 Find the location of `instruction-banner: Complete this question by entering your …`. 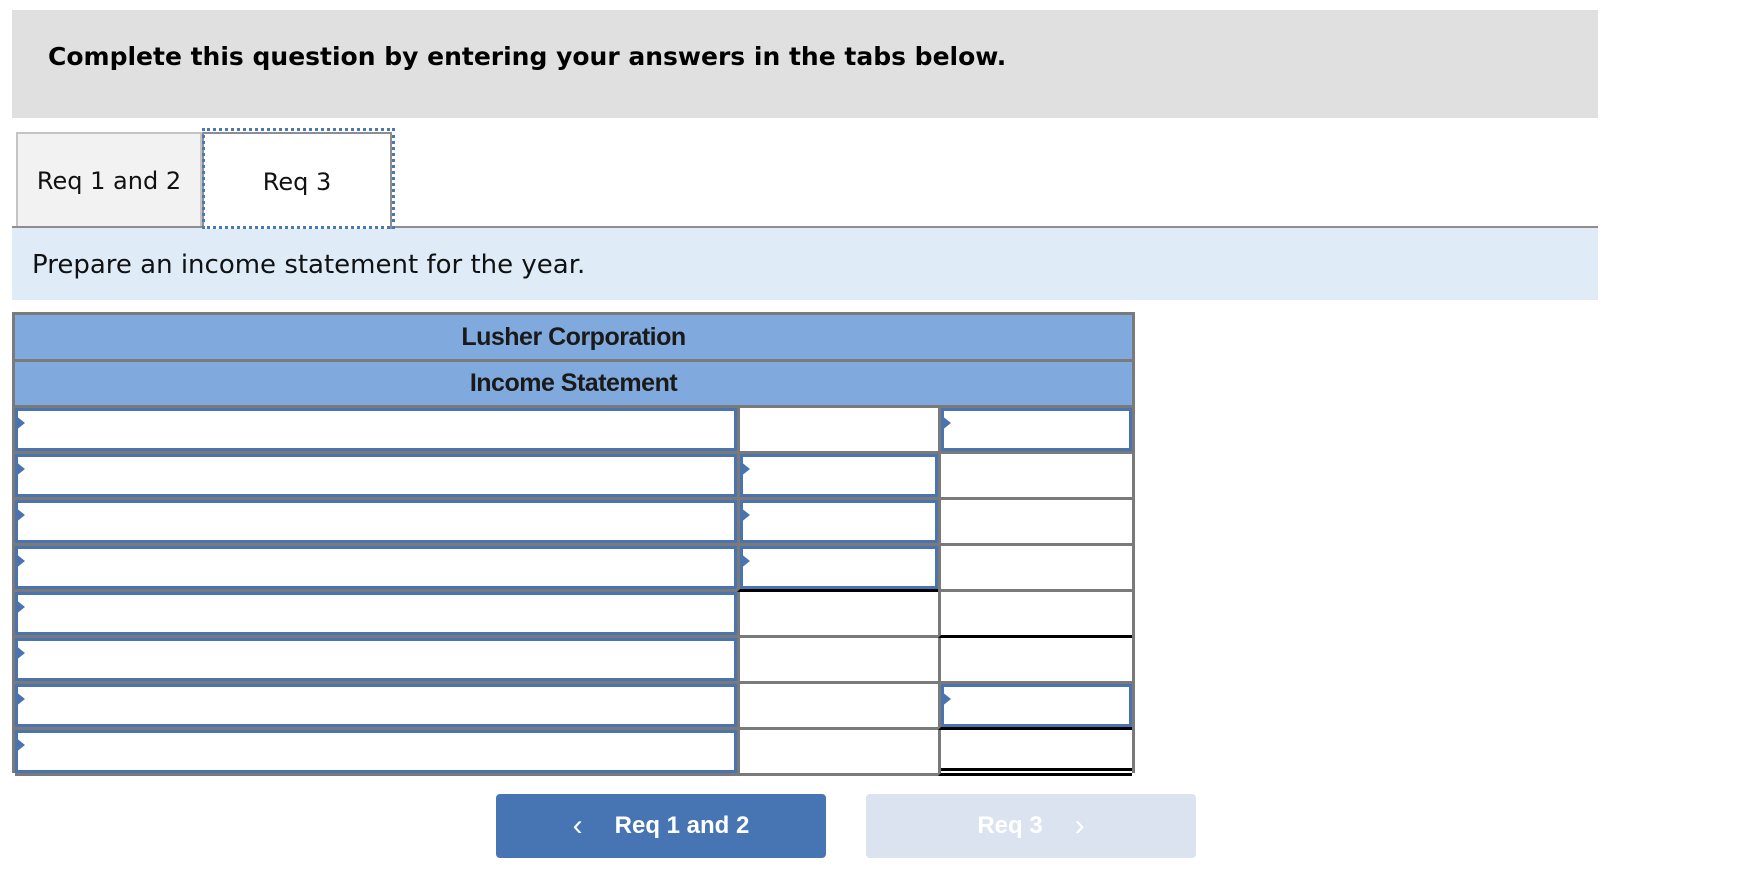

instruction-banner: Complete this question by entering your … is located at coordinates (805, 64).